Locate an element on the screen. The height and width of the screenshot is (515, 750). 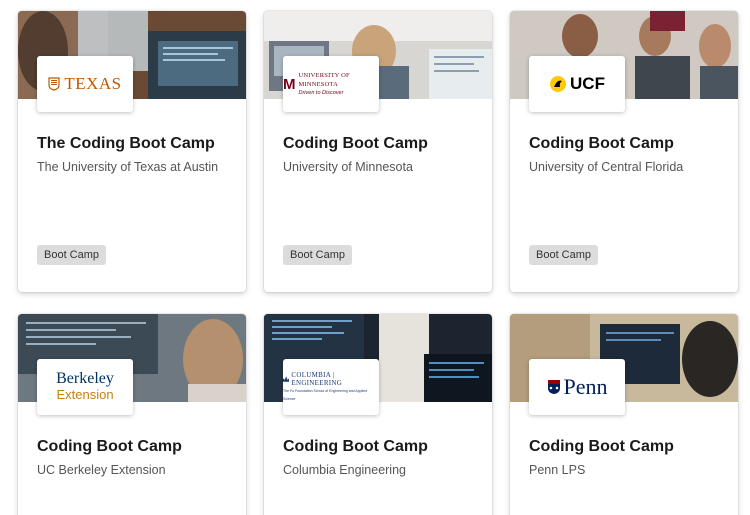
logo-tagline: Driven to Discover is located at coordinates (321, 92).